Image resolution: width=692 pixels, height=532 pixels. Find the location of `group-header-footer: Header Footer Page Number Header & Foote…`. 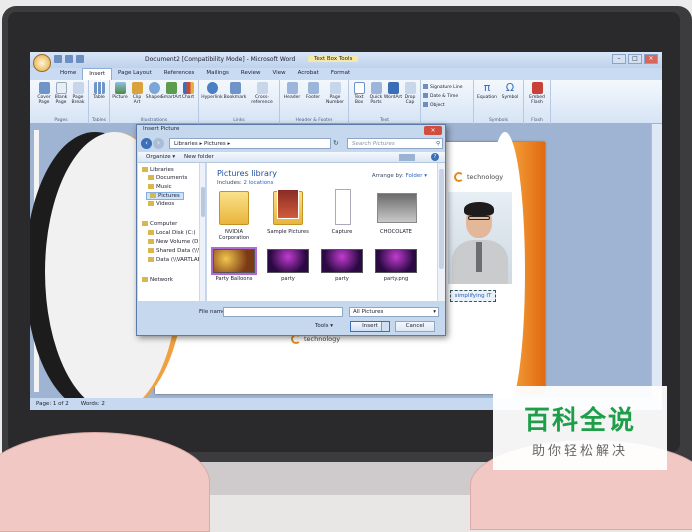

group-header-footer: Header Footer Page Number Header & Foote… is located at coordinates (314, 102).